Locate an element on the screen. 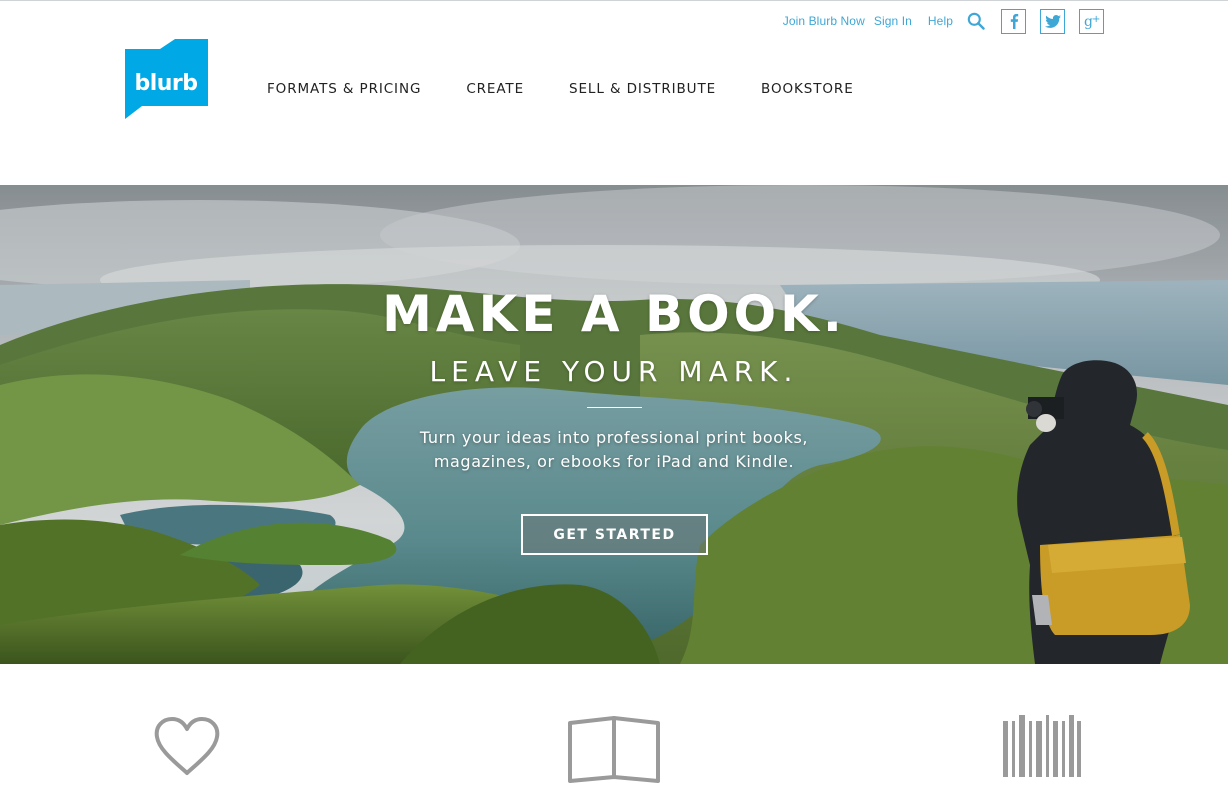 The width and height of the screenshot is (1228, 797). nav-create: CREATE is located at coordinates (495, 89).